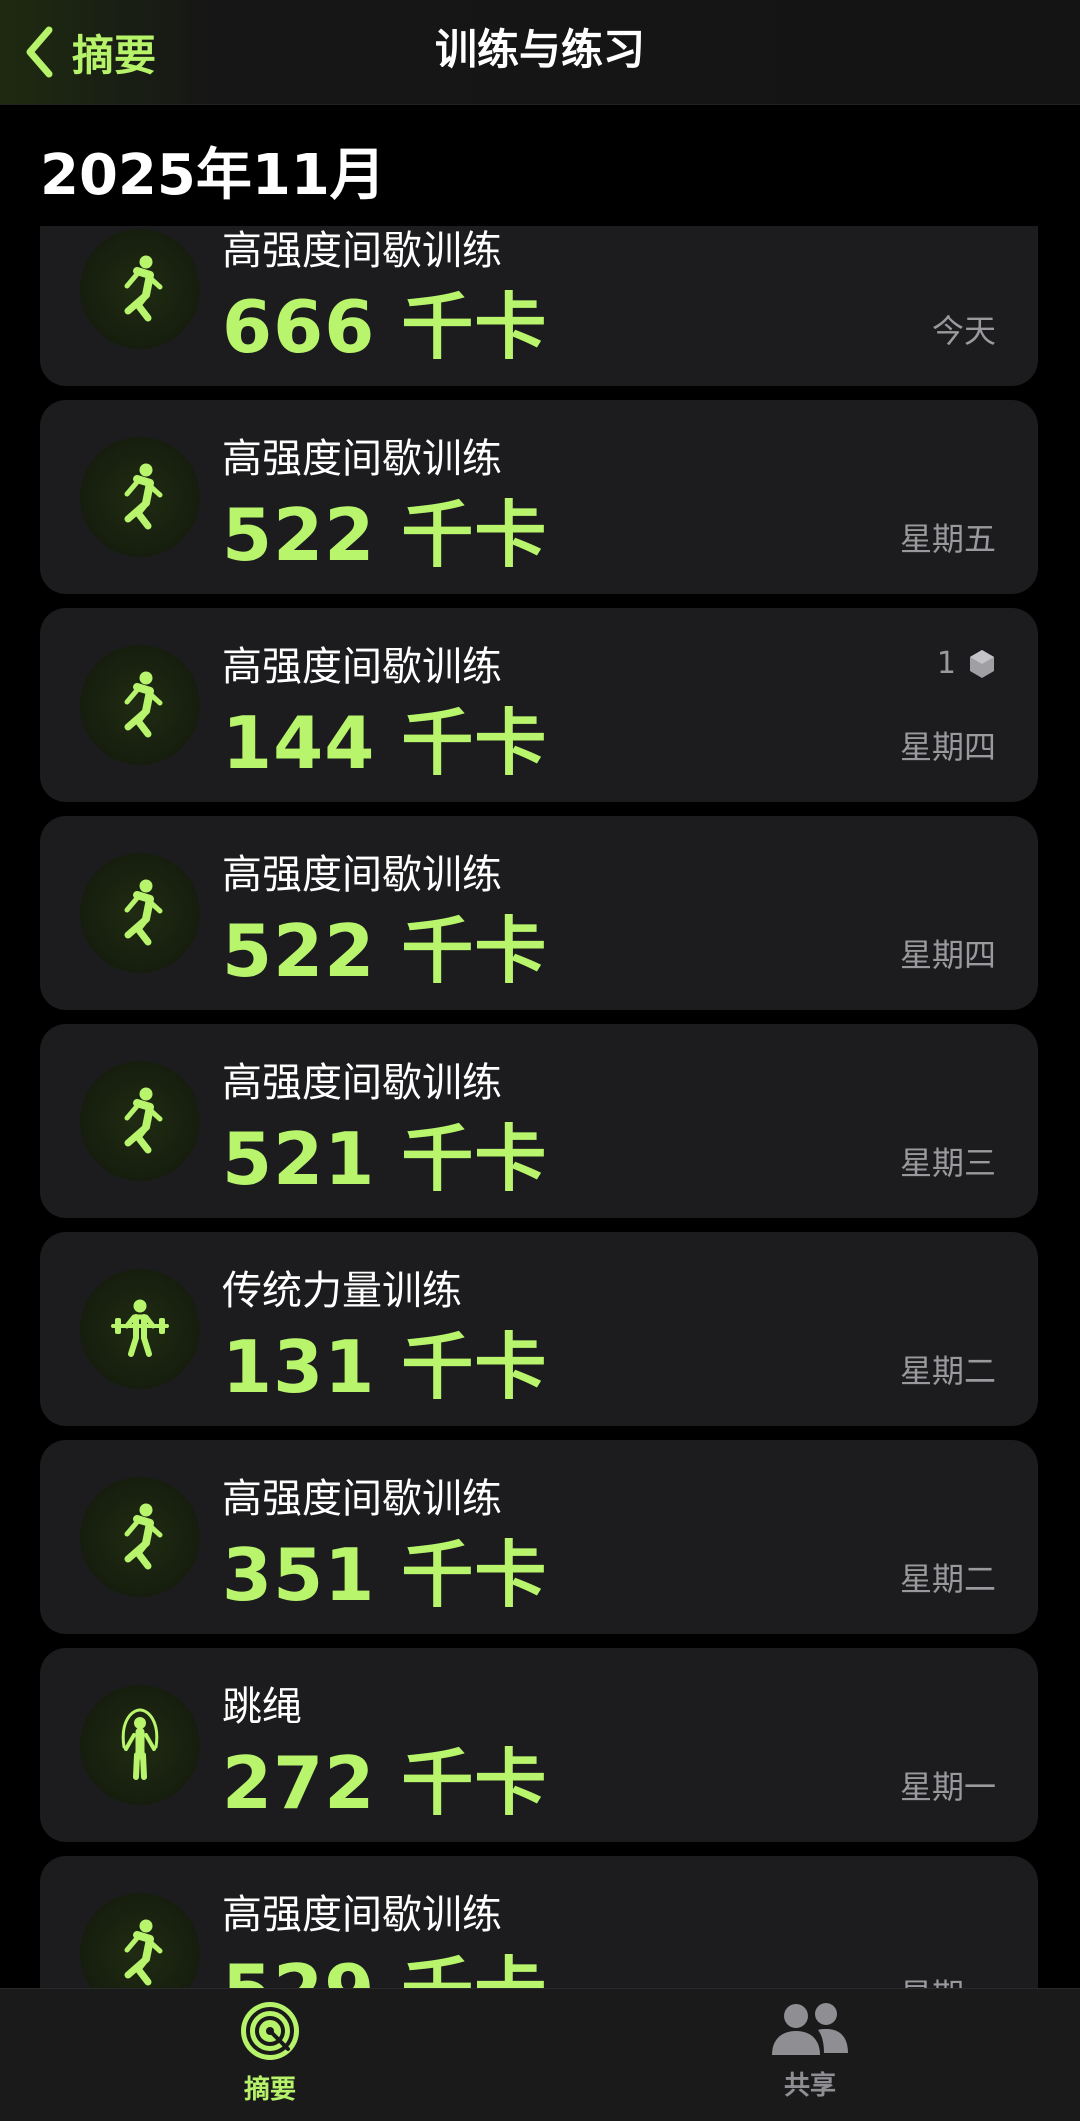 The image size is (1080, 2121). I want to click on navigation-bar: 训练与练习 摘要, so click(540, 52).